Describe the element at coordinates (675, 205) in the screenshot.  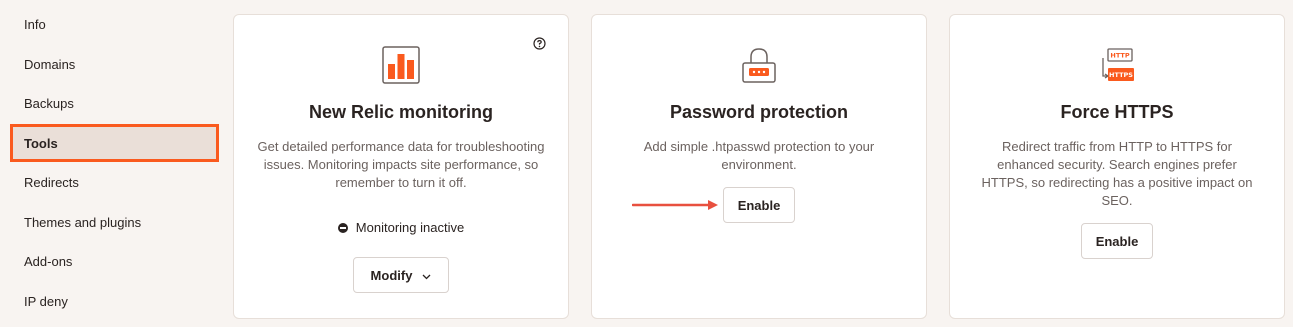
I see `arrow-annotation-icon` at that location.